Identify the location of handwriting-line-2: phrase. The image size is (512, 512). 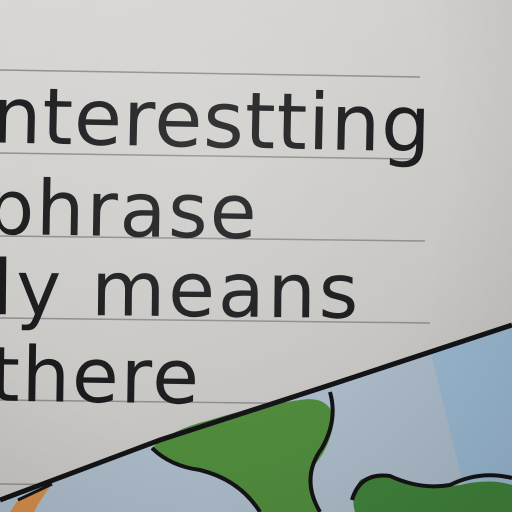
(130, 209).